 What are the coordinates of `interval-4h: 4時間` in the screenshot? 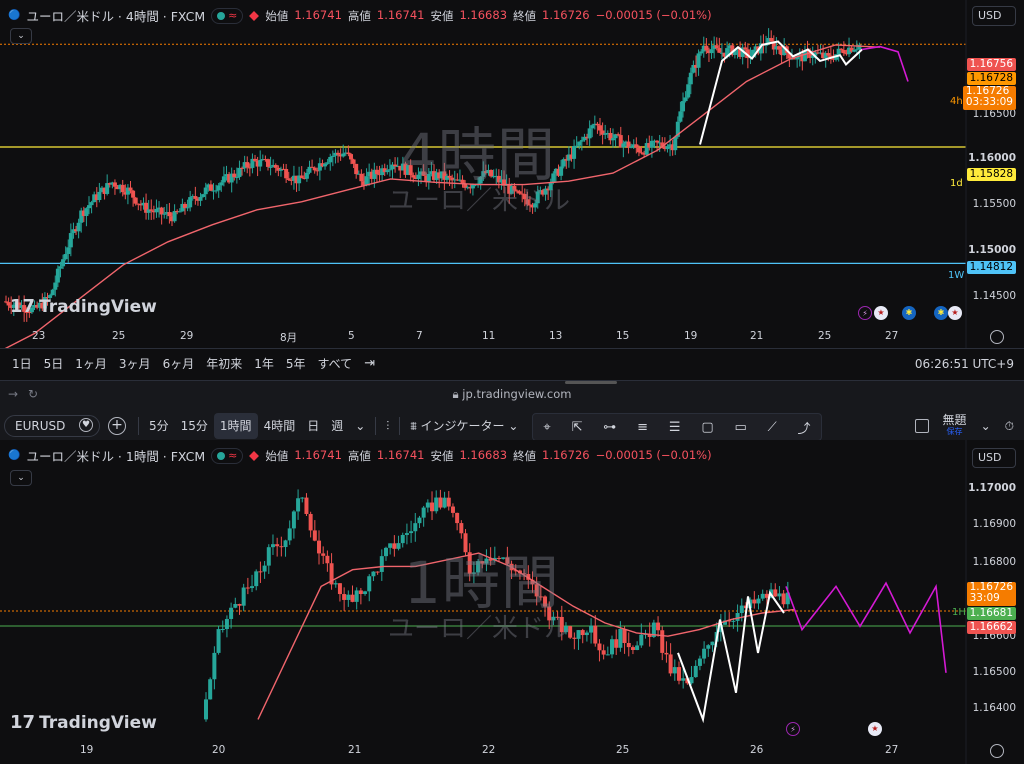 It's located at (280, 426).